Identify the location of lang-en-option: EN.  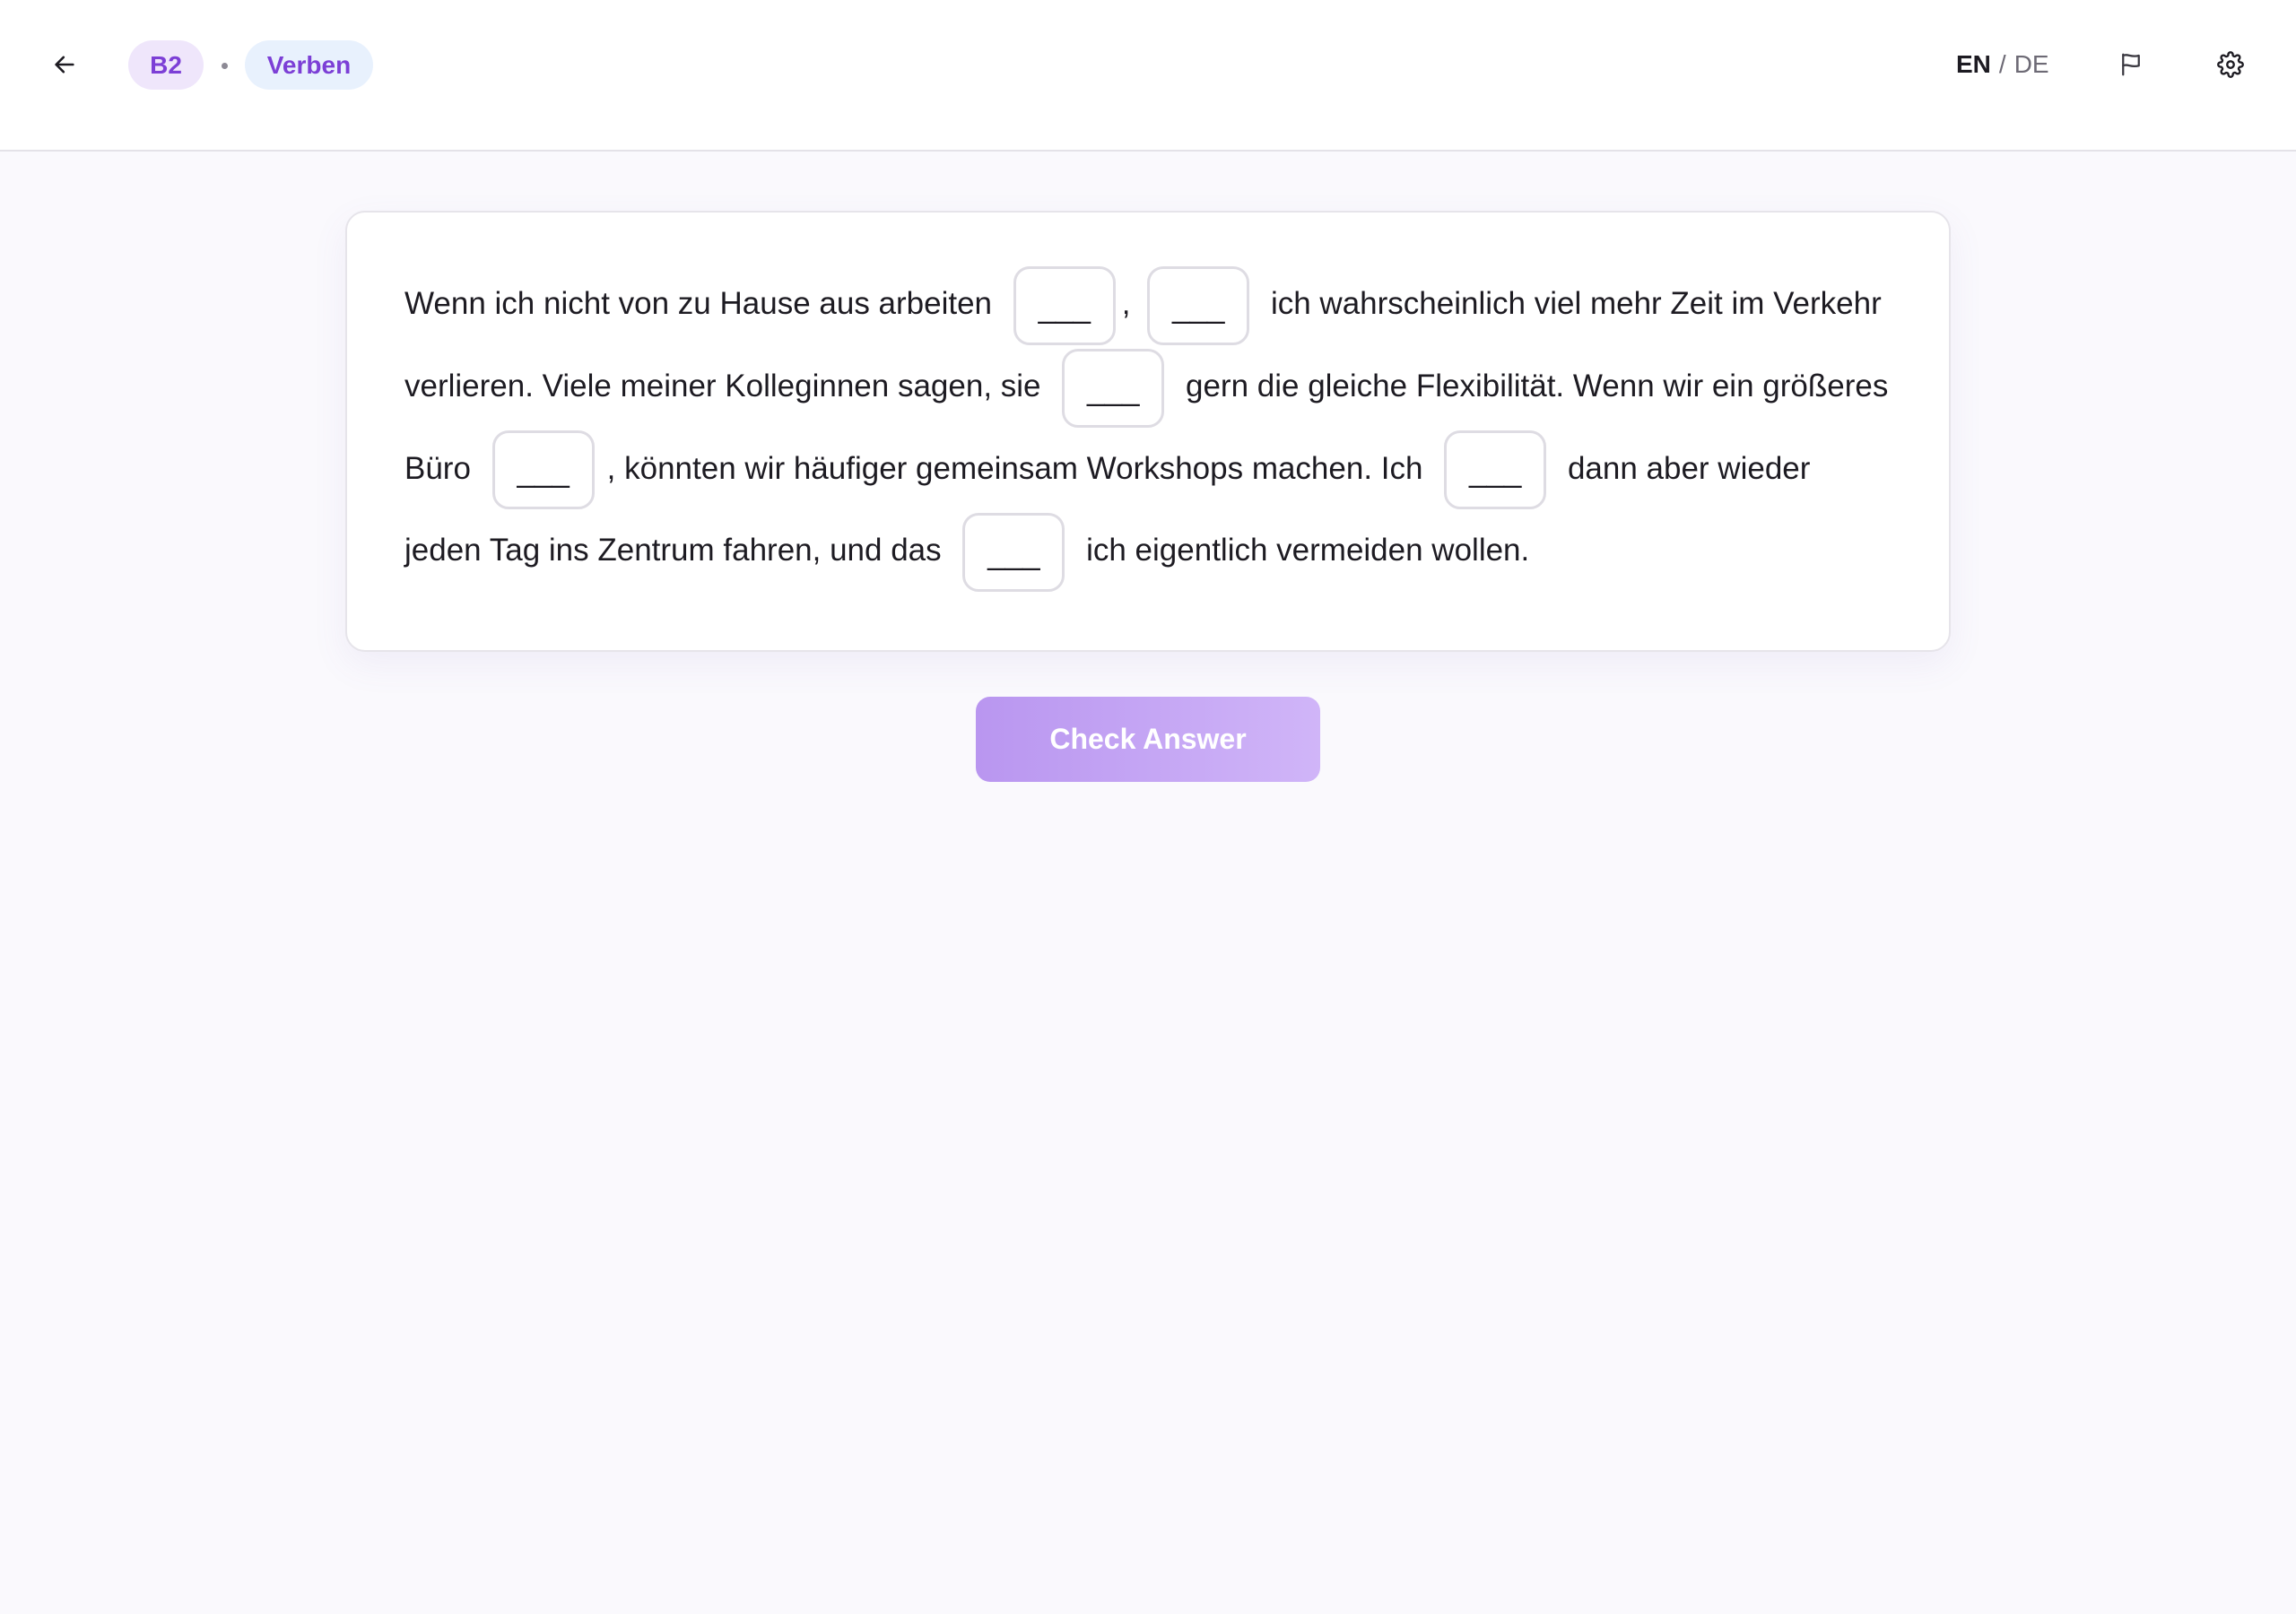
(1973, 64).